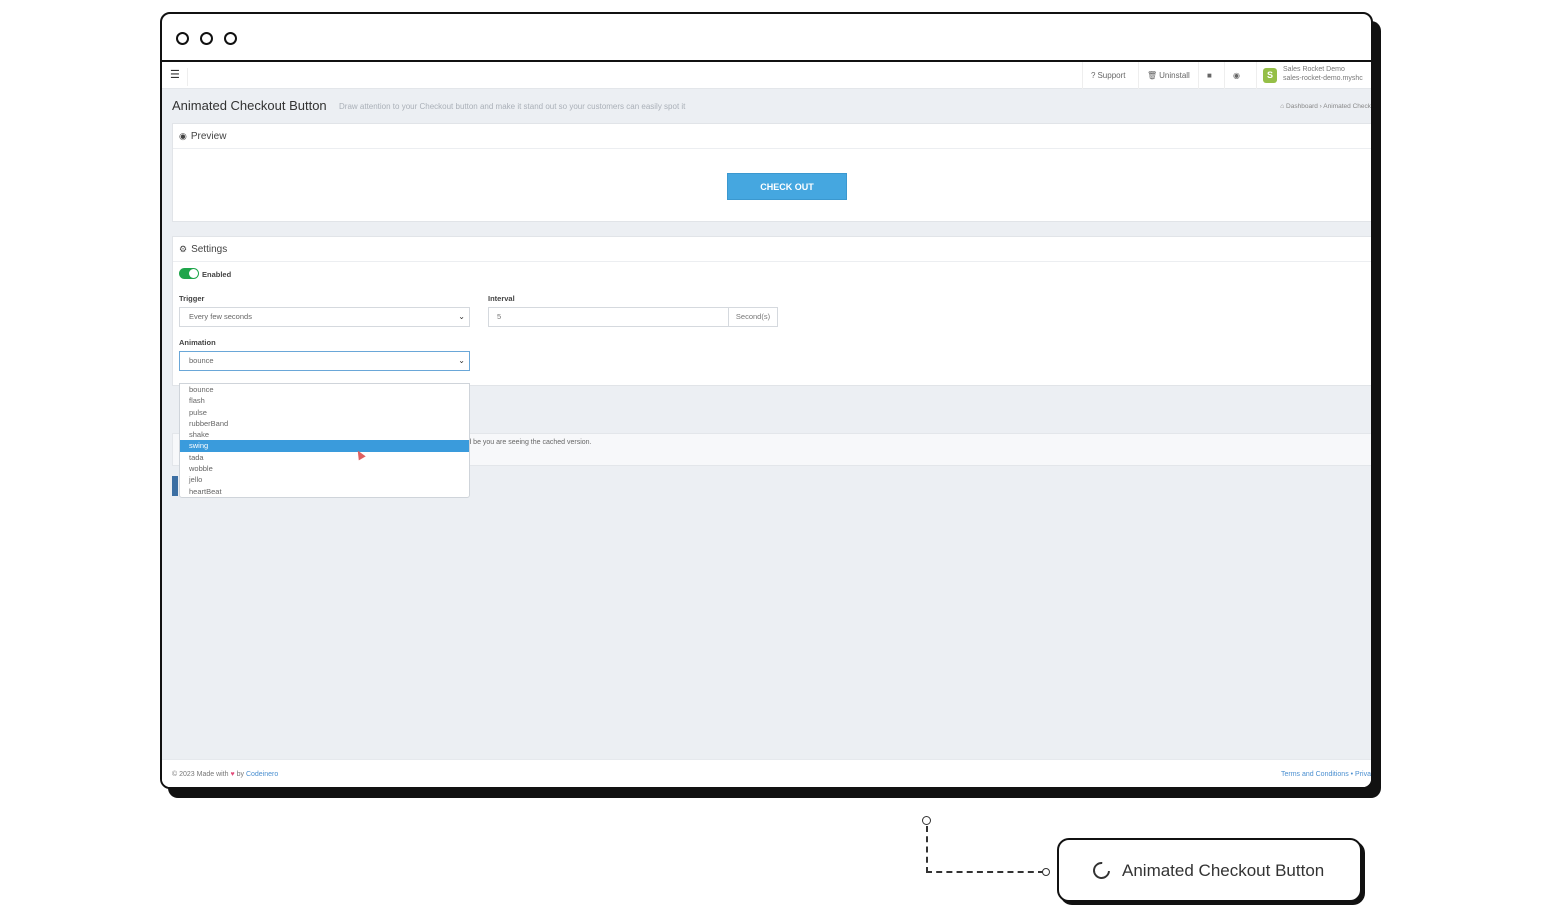  I want to click on animation-option: shake, so click(324, 434).